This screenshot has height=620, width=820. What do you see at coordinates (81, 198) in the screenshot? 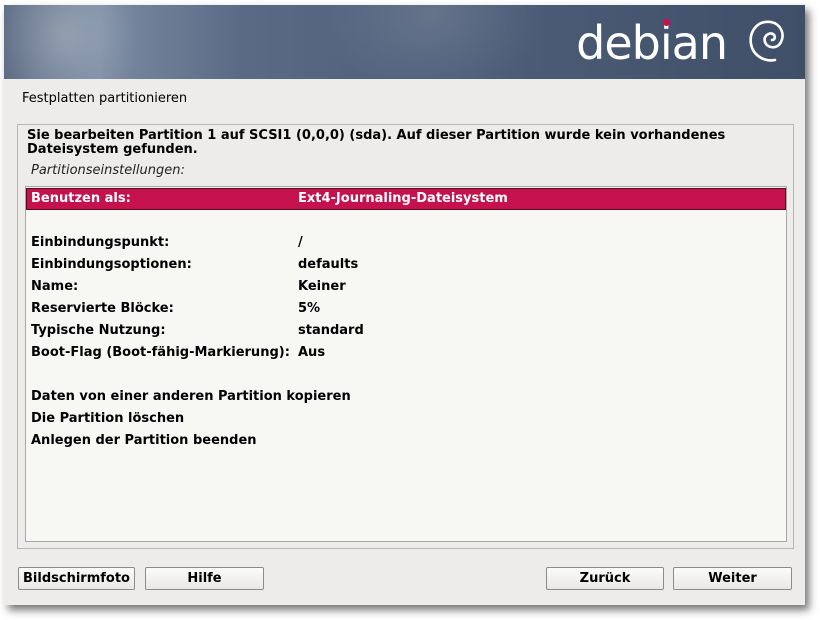
I see `setting-key: Benutzen als:` at bounding box center [81, 198].